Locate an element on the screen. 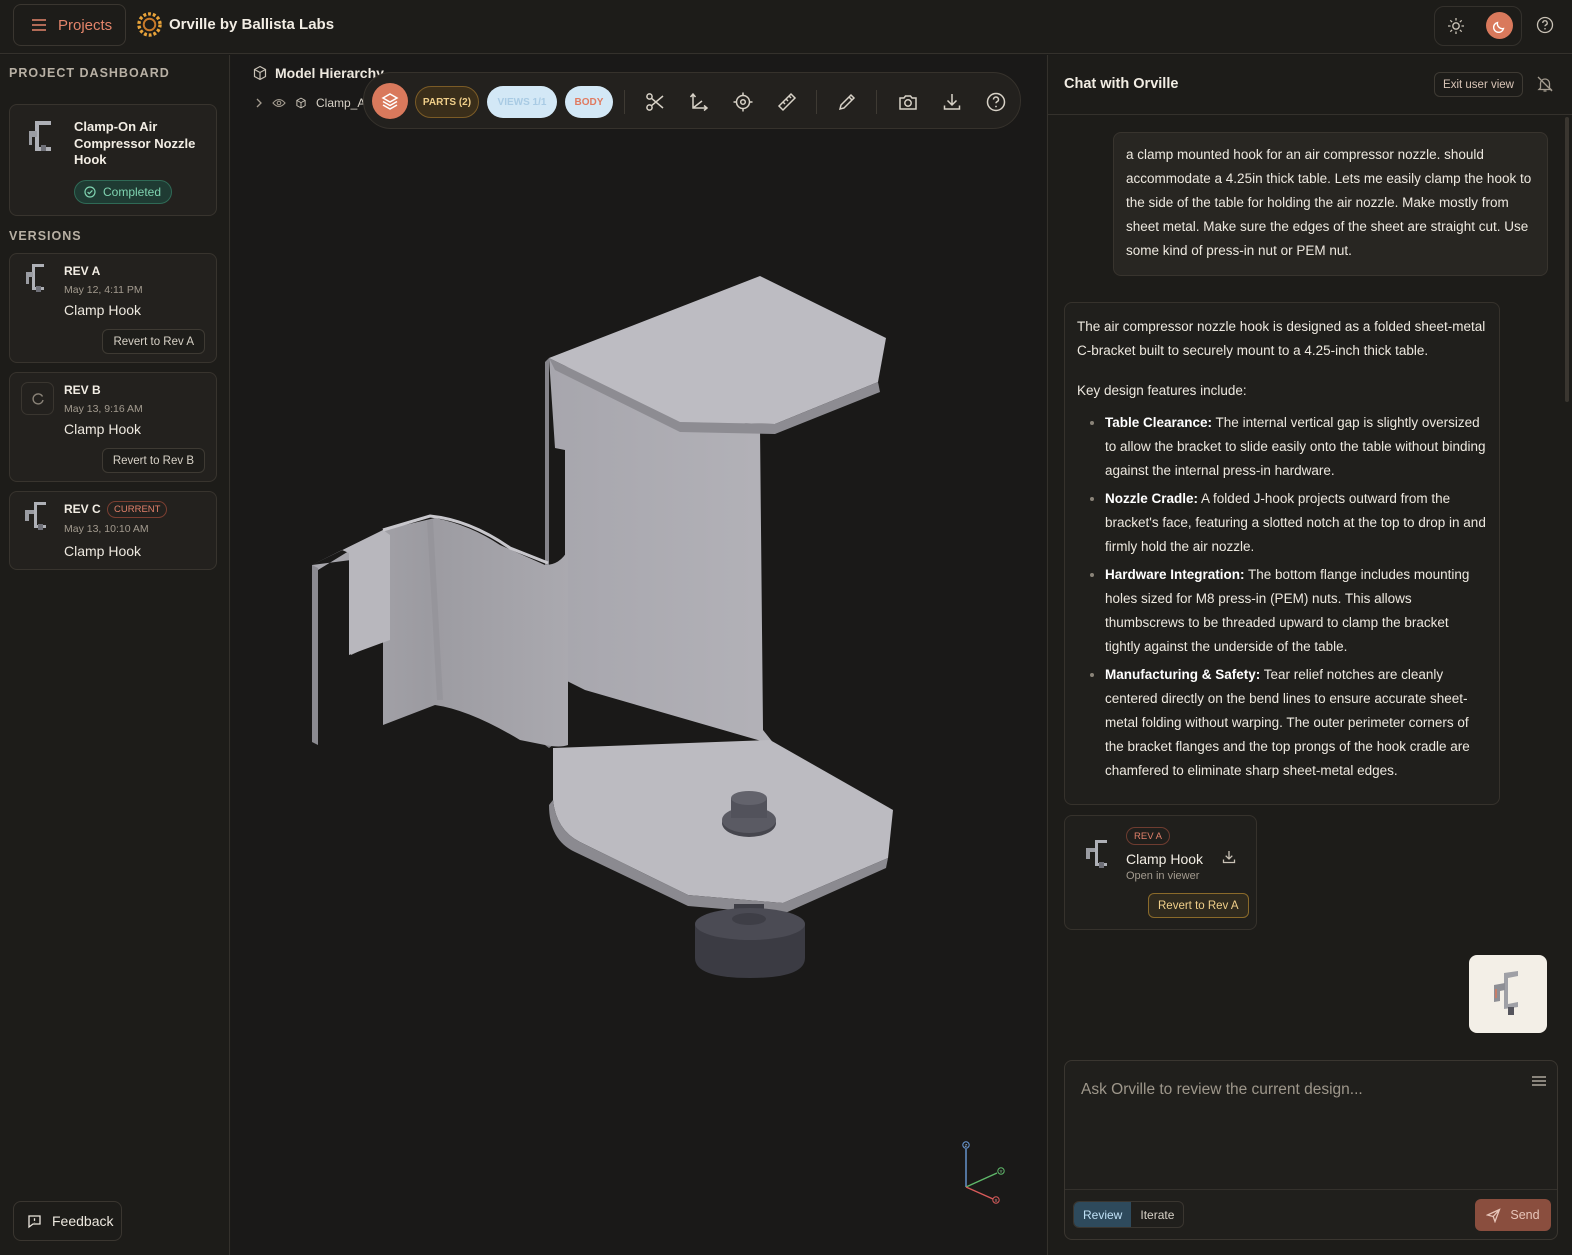  bell-off-icon is located at coordinates (1545, 84).